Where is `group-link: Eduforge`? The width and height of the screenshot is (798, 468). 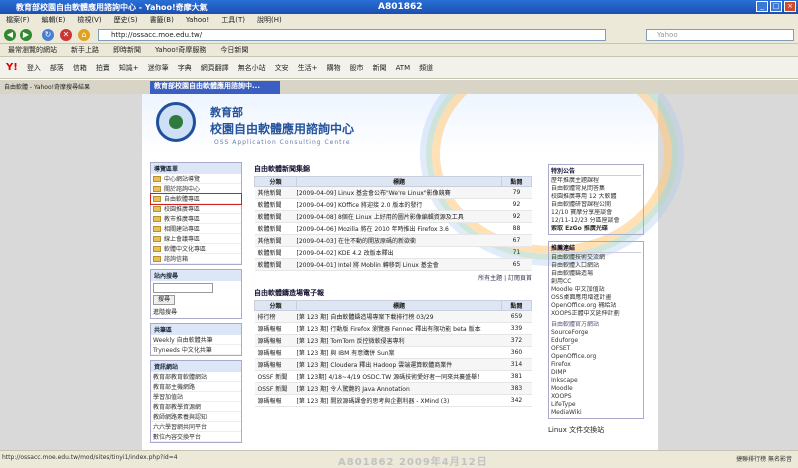
group-link: Eduforge is located at coordinates (596, 341).